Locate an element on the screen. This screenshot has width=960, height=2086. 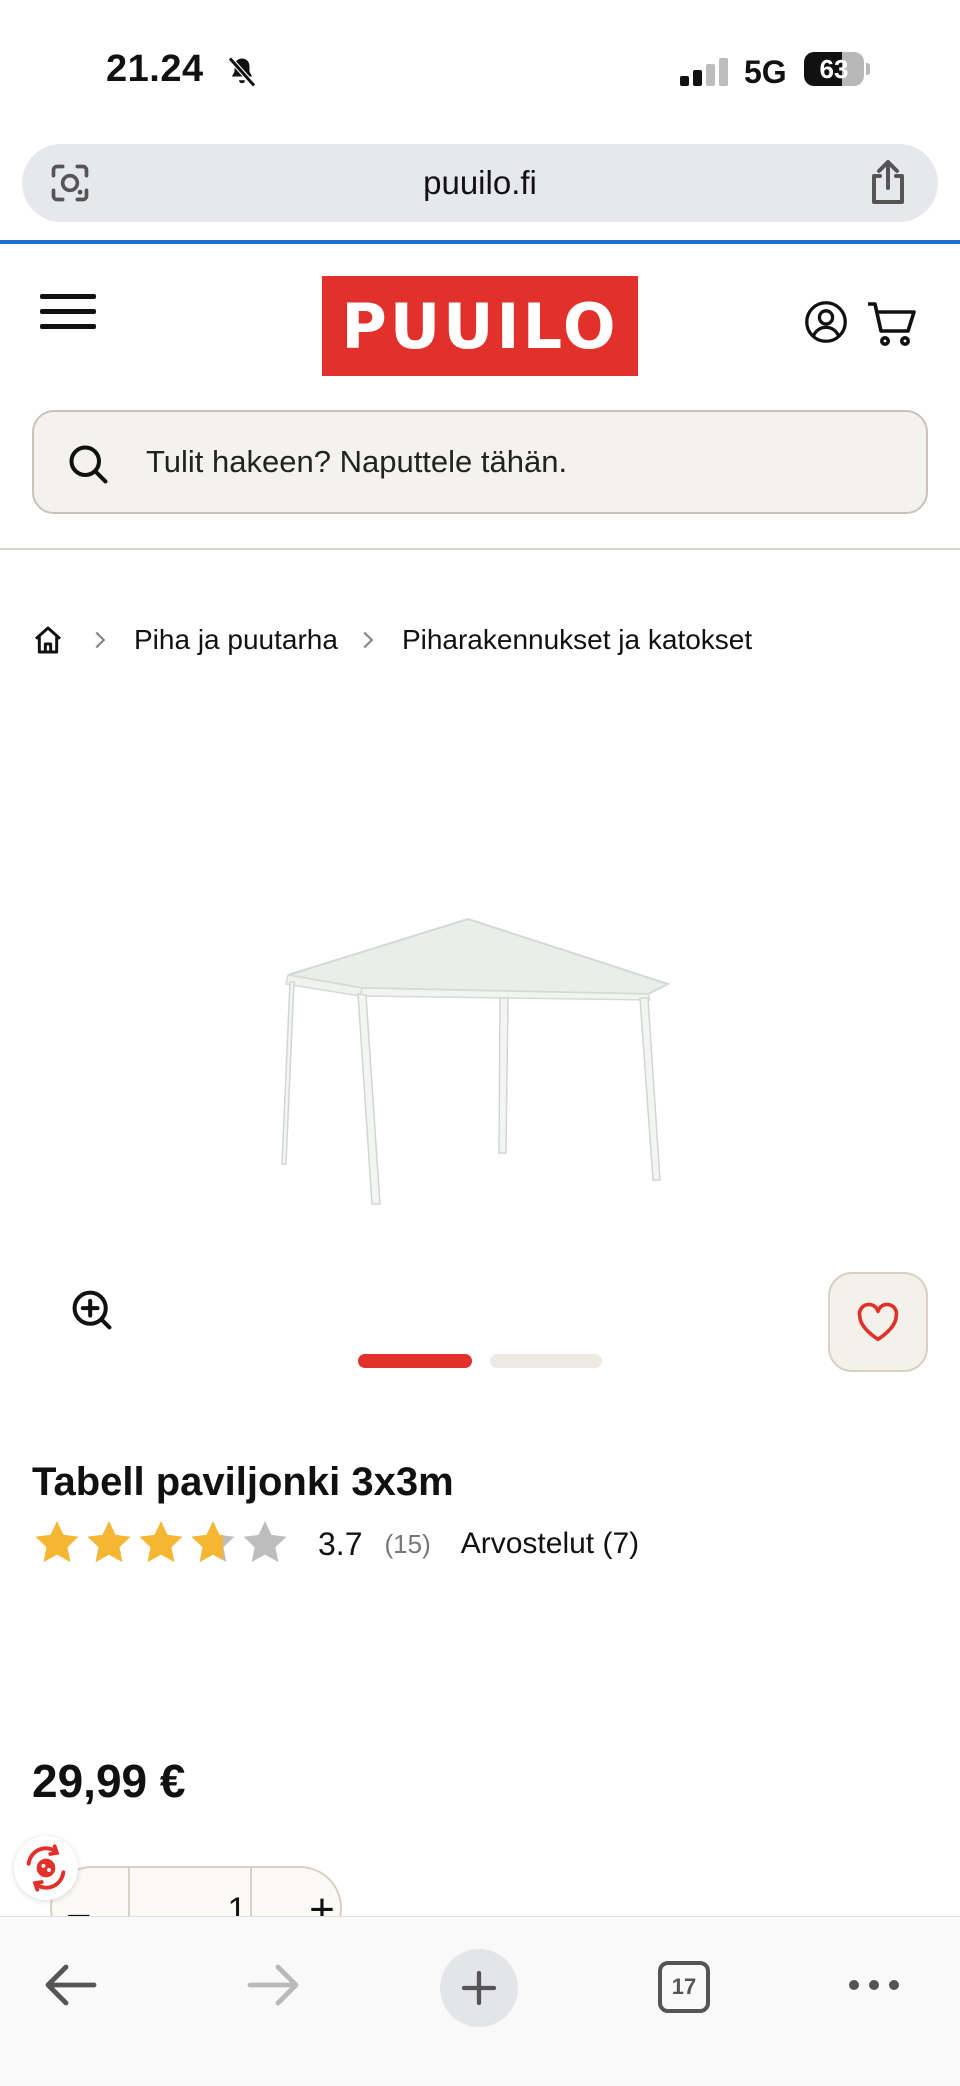
product-price: 29,99 € is located at coordinates (109, 1781).